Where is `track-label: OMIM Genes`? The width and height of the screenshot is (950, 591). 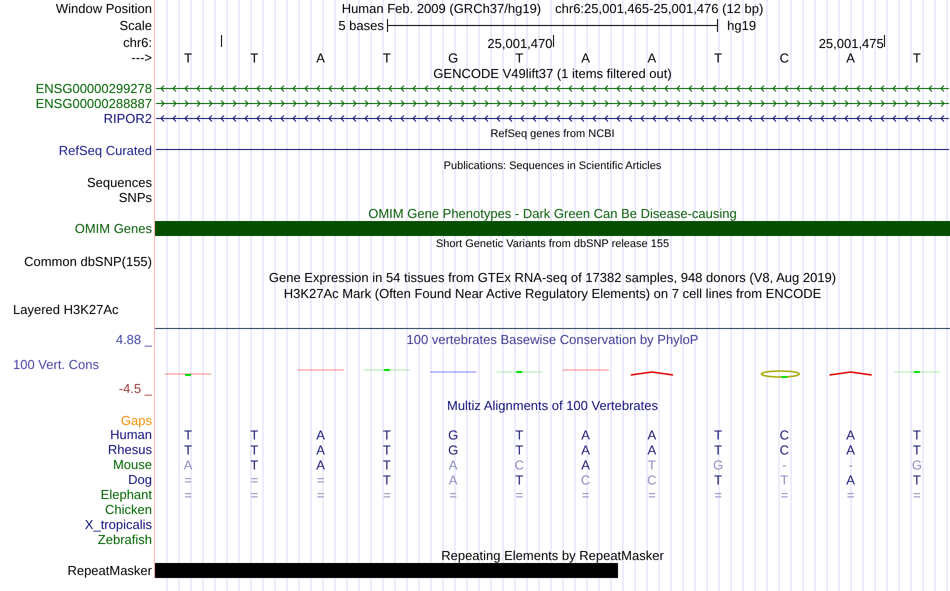
track-label: OMIM Genes is located at coordinates (113, 228).